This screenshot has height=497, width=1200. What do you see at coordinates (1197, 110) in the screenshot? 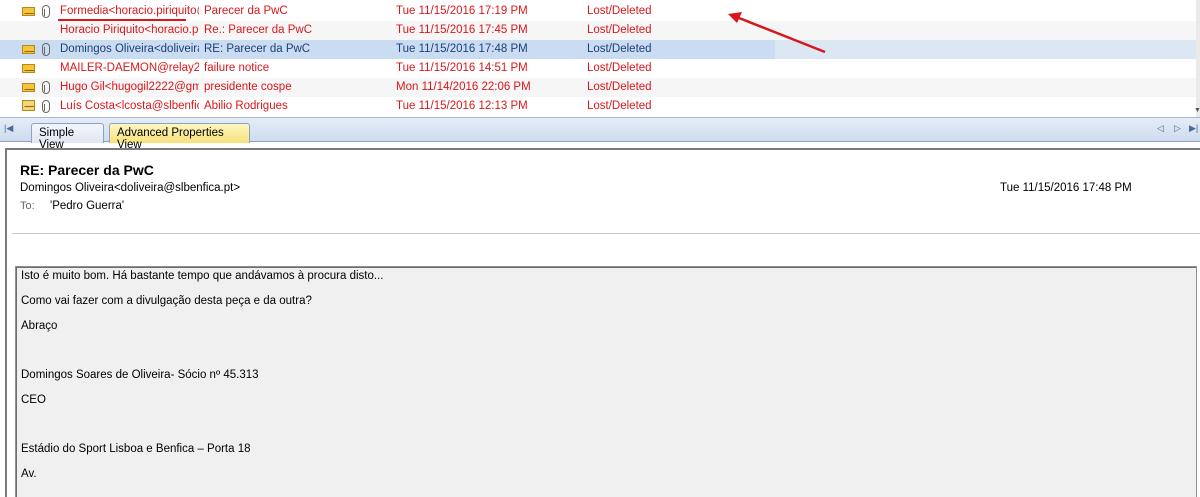
I see `scroll-down-icon: ▼` at bounding box center [1197, 110].